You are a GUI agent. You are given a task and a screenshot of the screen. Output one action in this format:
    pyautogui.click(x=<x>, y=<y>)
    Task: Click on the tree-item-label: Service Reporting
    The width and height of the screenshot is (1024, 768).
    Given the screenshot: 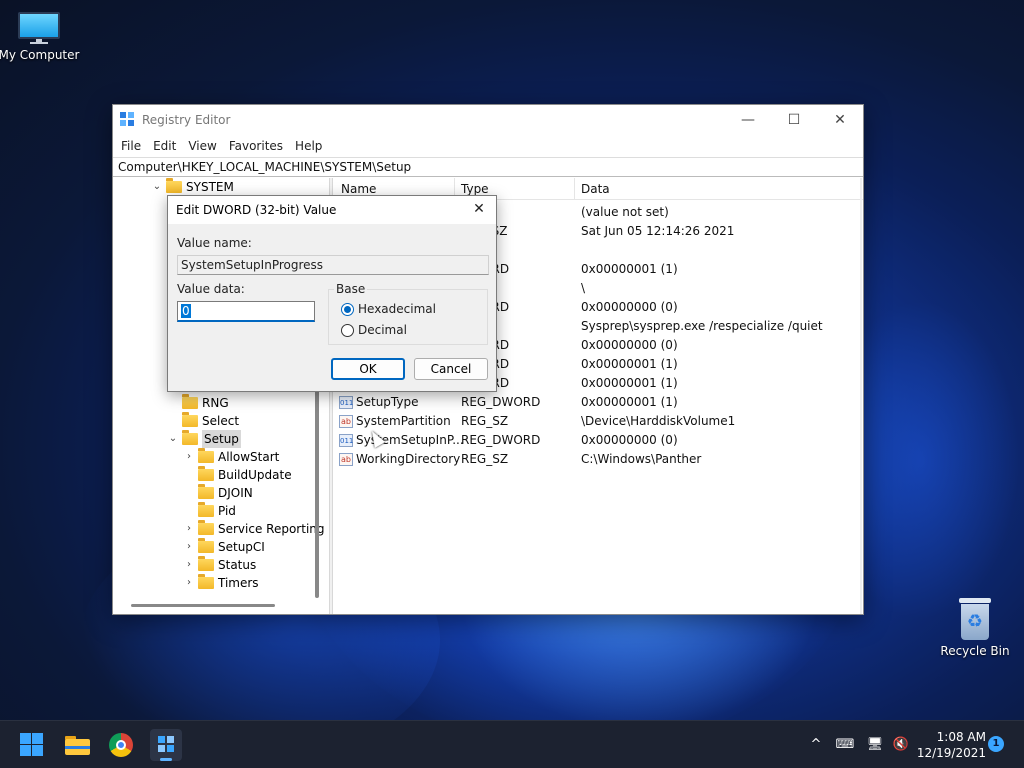 What is the action you would take?
    pyautogui.click(x=271, y=529)
    